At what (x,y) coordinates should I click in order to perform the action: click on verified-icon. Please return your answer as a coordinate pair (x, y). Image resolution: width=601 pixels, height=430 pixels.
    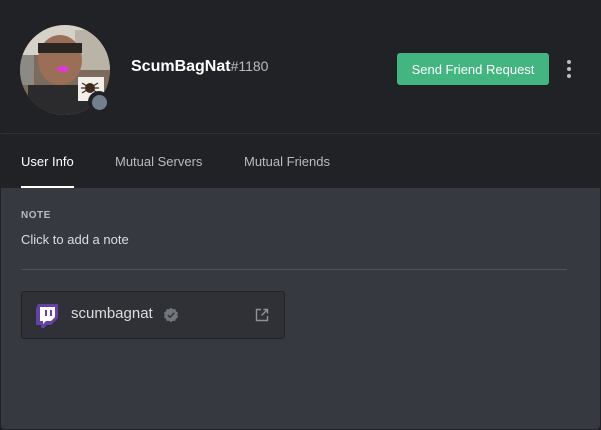
    Looking at the image, I should click on (171, 315).